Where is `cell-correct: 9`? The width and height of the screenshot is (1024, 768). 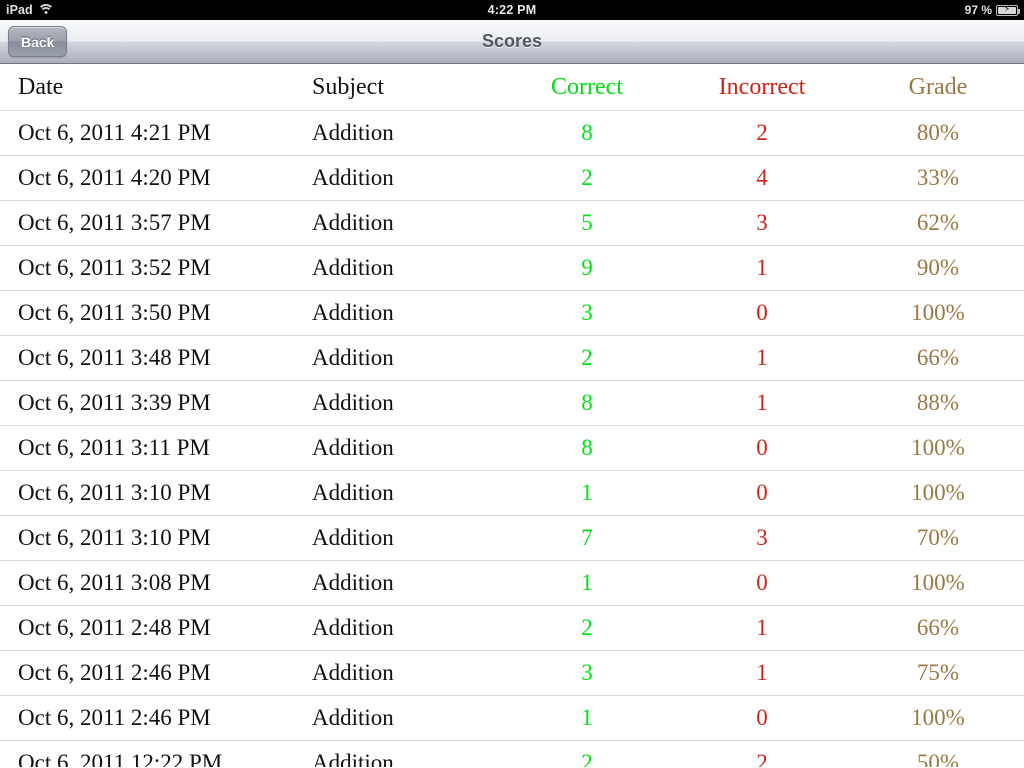
cell-correct: 9 is located at coordinates (587, 268).